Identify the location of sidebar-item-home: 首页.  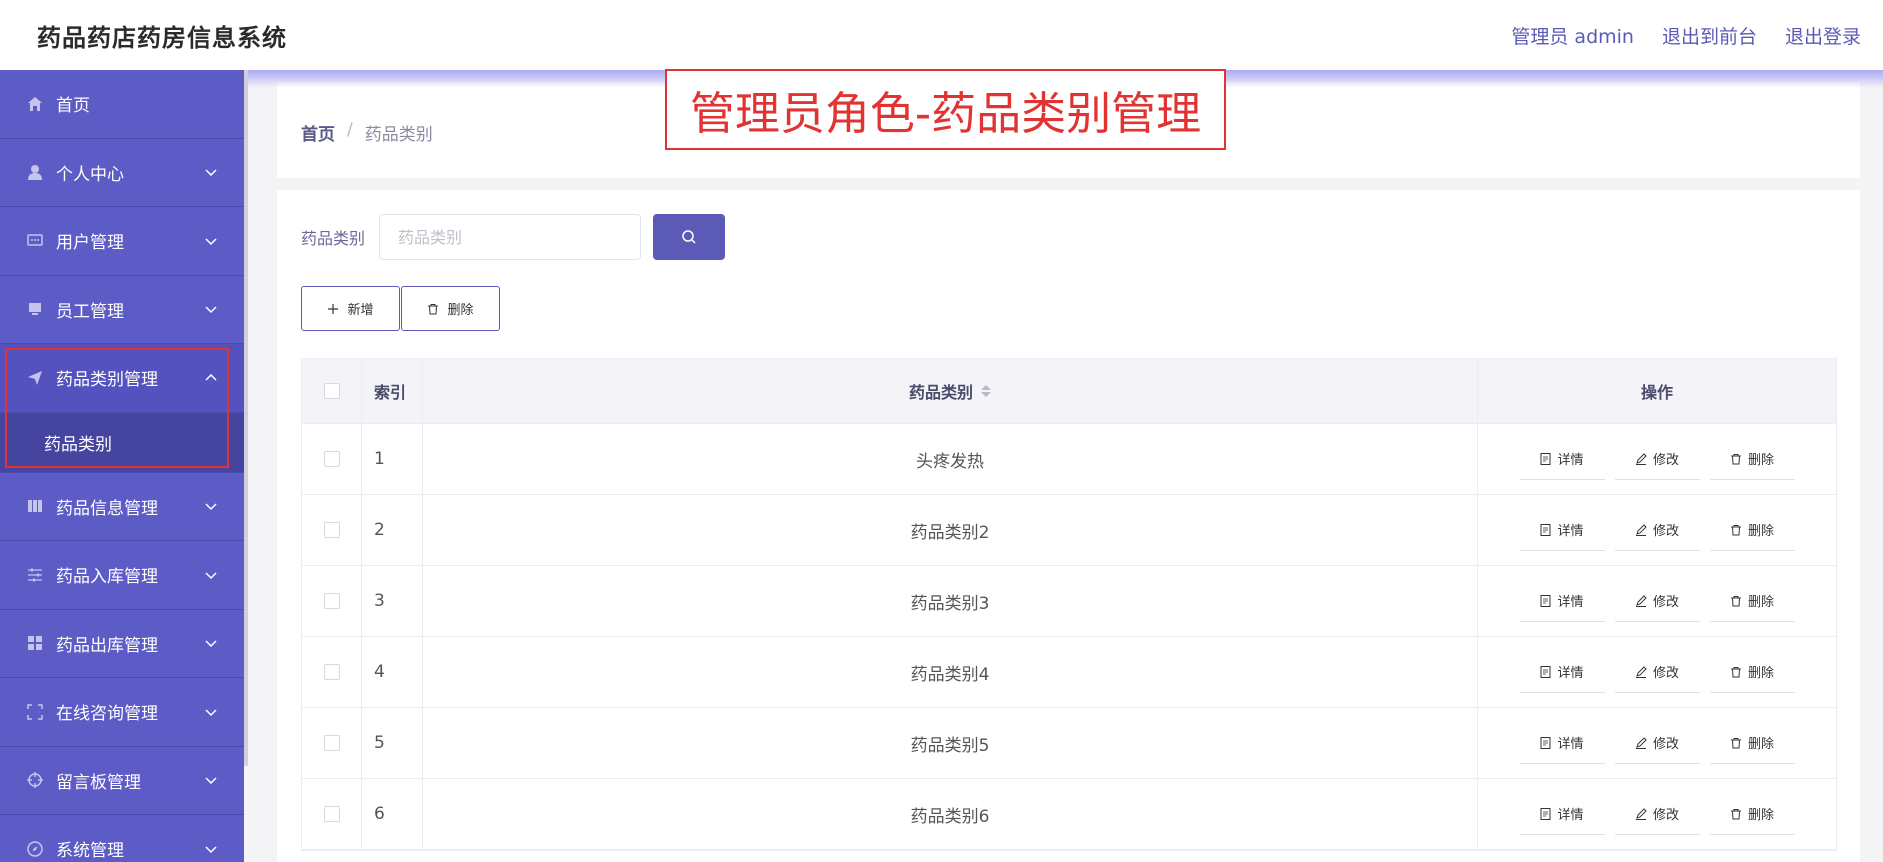
(122, 104).